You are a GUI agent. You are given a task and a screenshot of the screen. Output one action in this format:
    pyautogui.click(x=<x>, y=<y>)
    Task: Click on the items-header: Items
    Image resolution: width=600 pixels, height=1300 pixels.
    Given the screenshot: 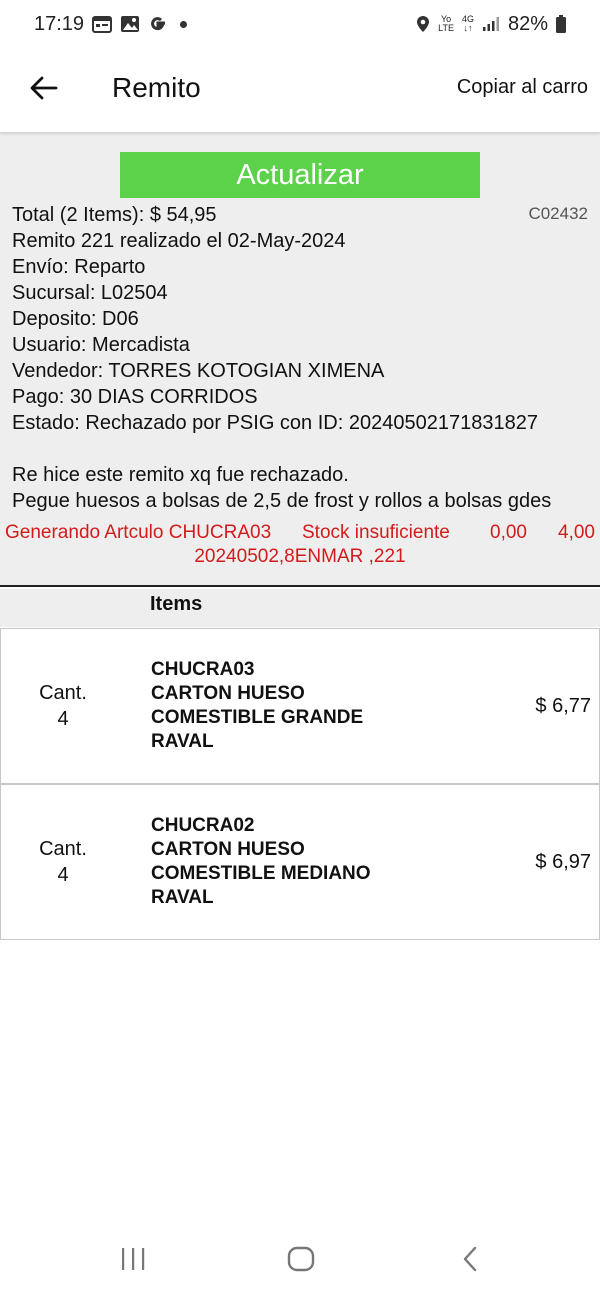 What is the action you would take?
    pyautogui.click(x=300, y=608)
    